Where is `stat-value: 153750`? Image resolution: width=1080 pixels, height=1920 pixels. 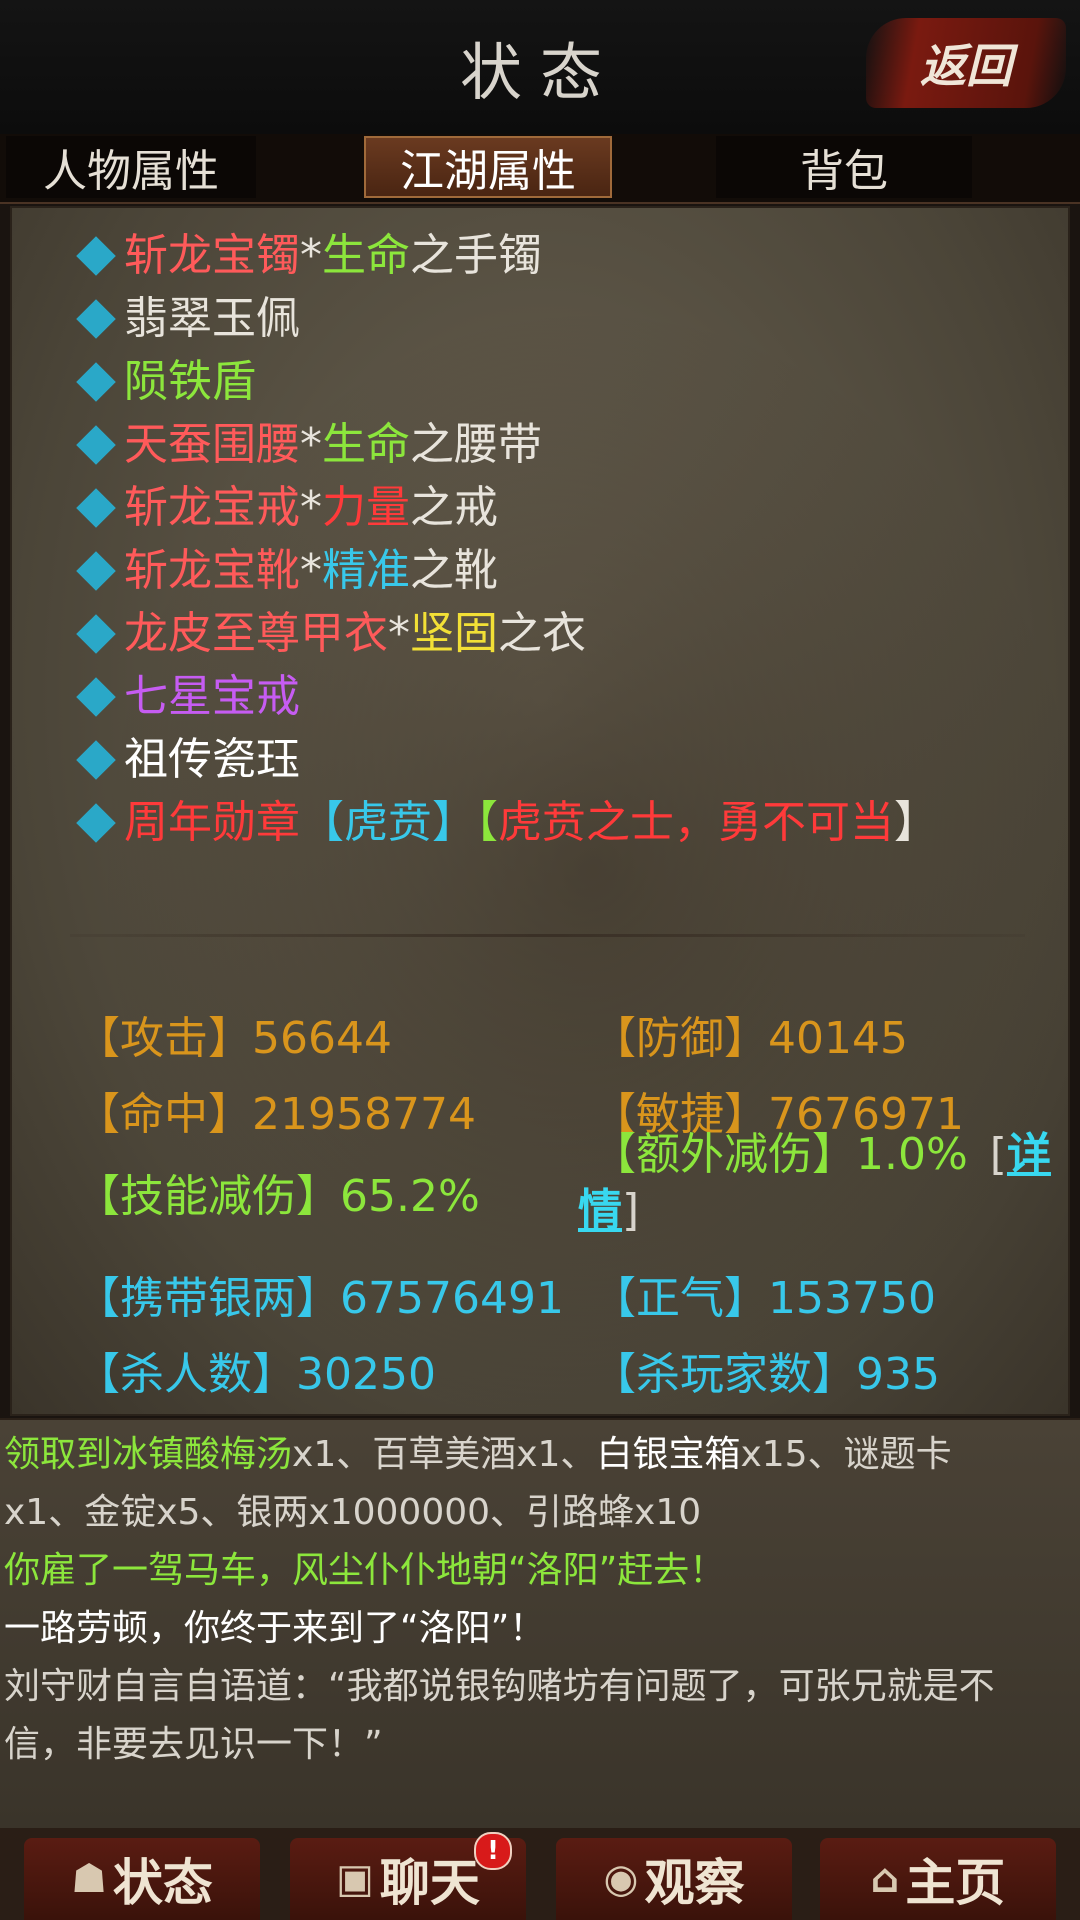 stat-value: 153750 is located at coordinates (852, 1298).